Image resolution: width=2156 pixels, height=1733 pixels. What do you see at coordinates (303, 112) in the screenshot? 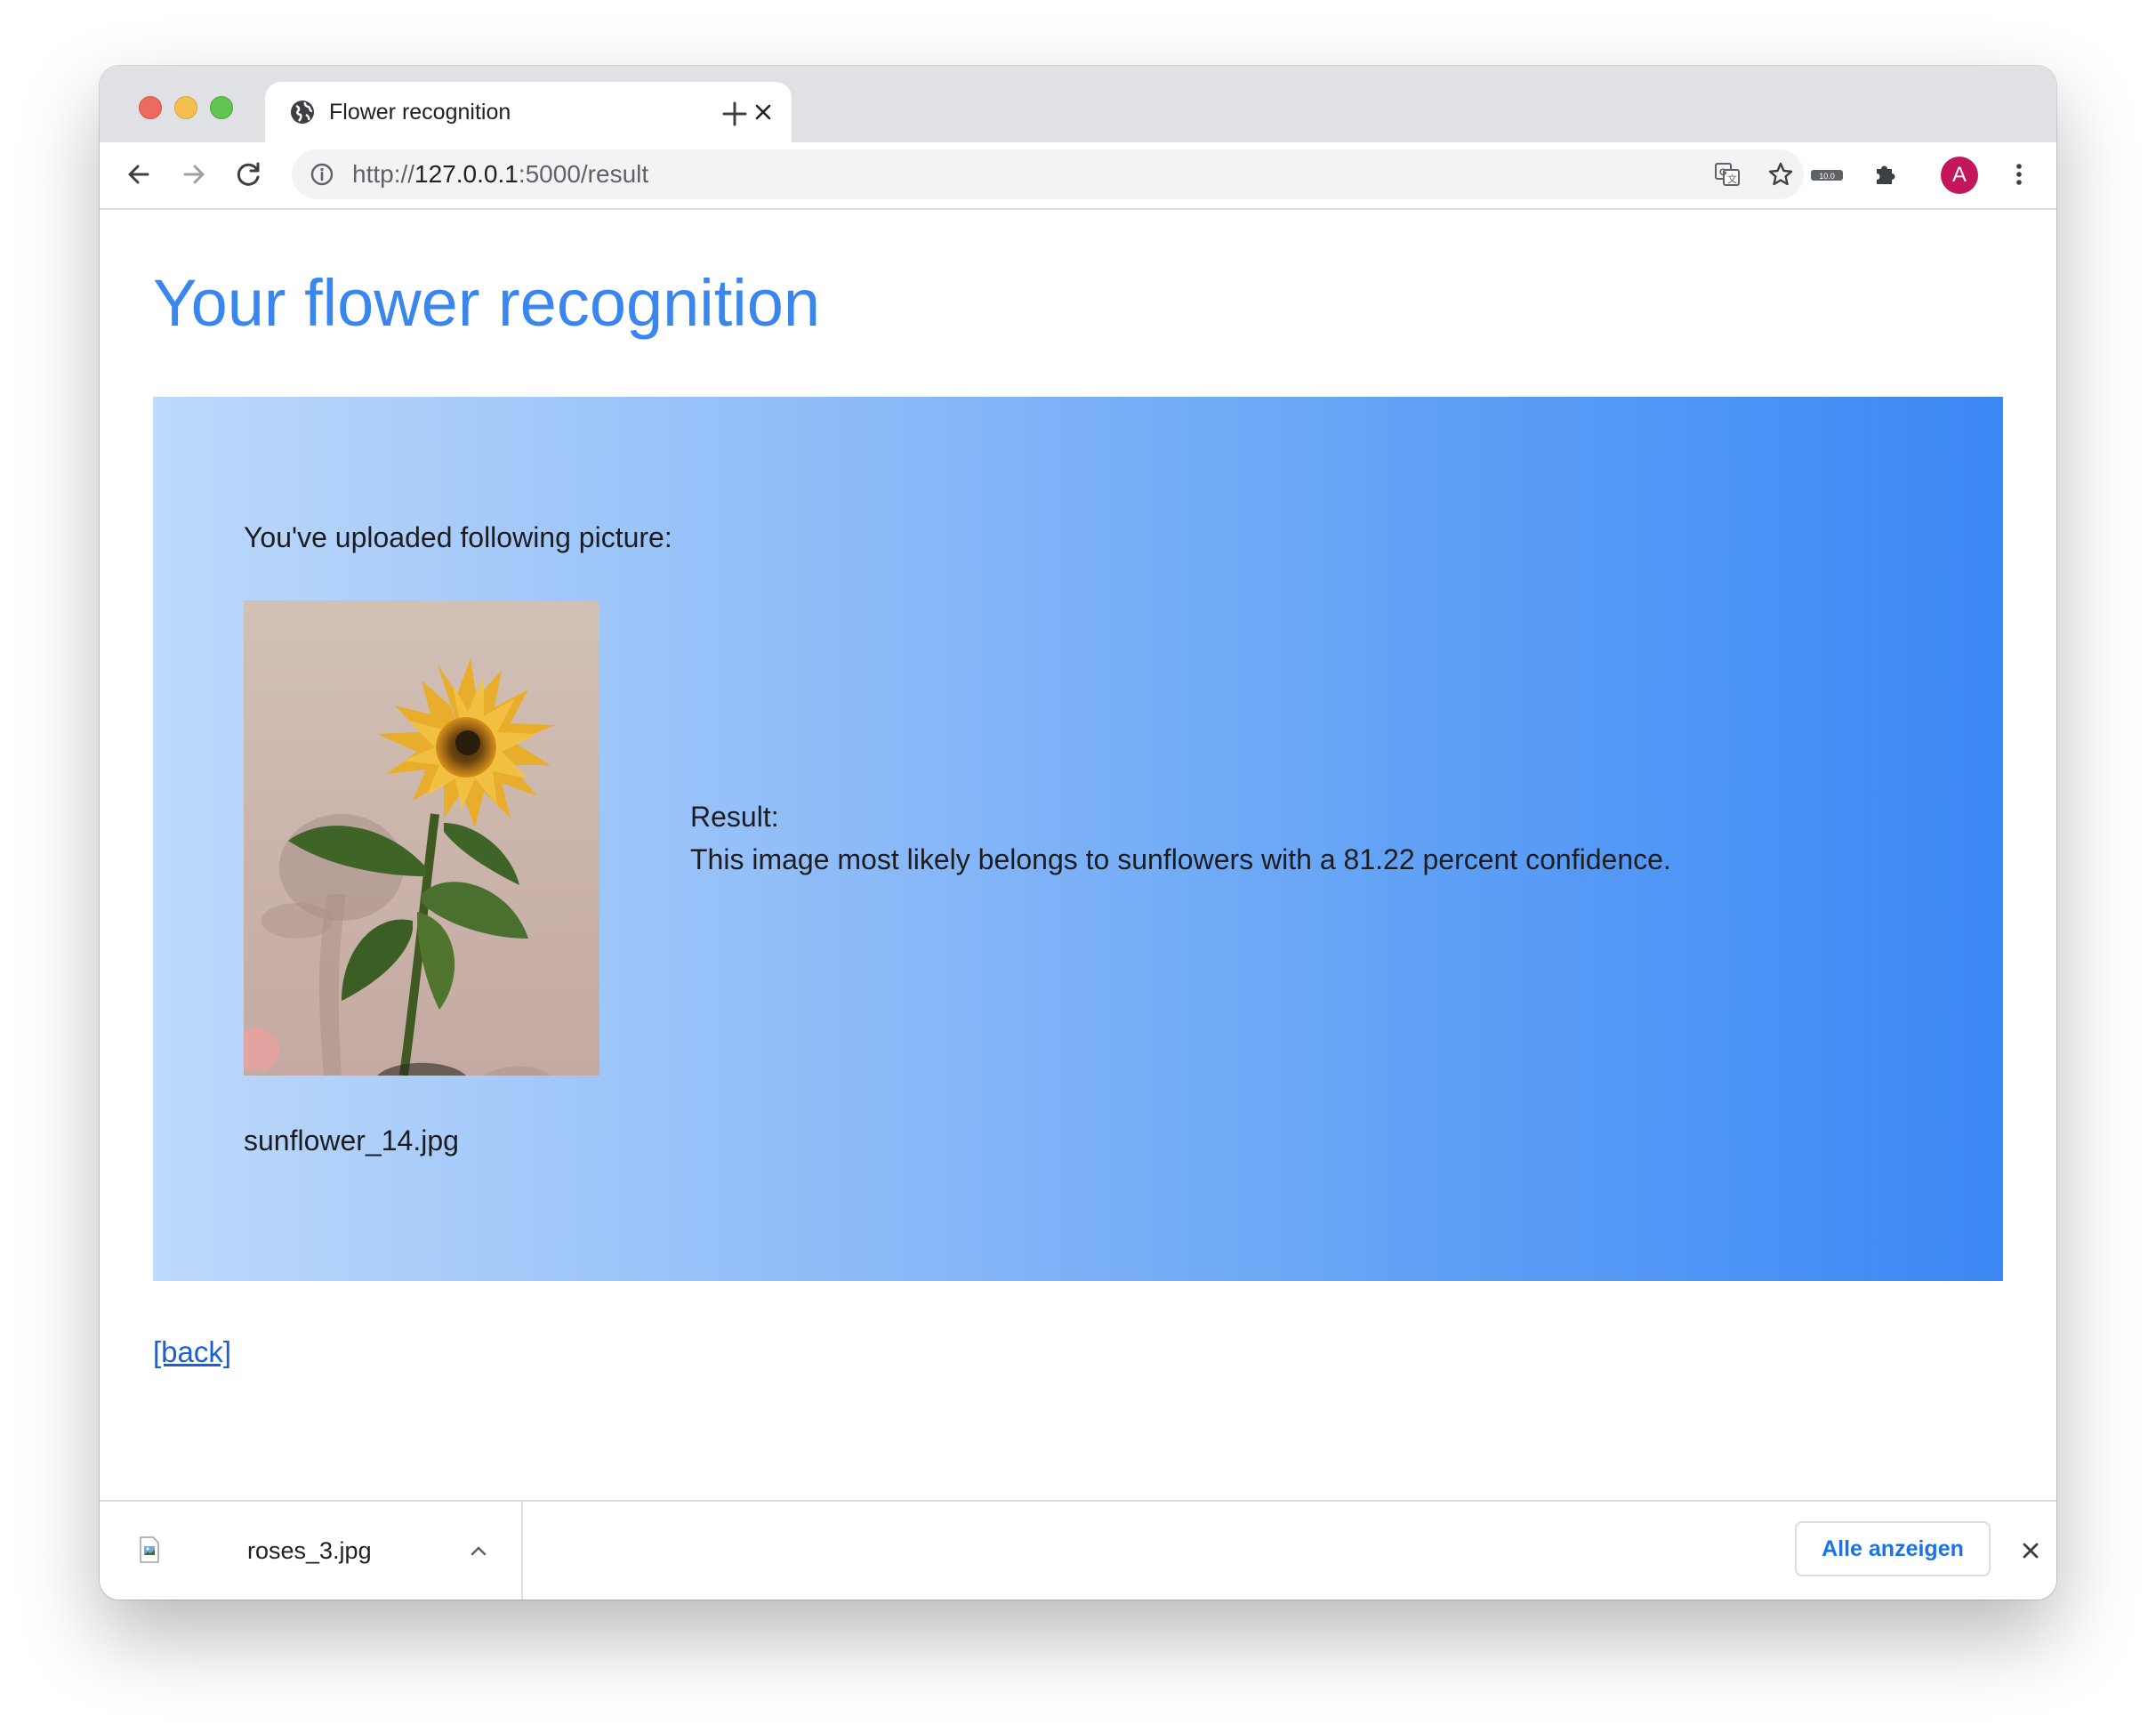
I see `globe-icon` at bounding box center [303, 112].